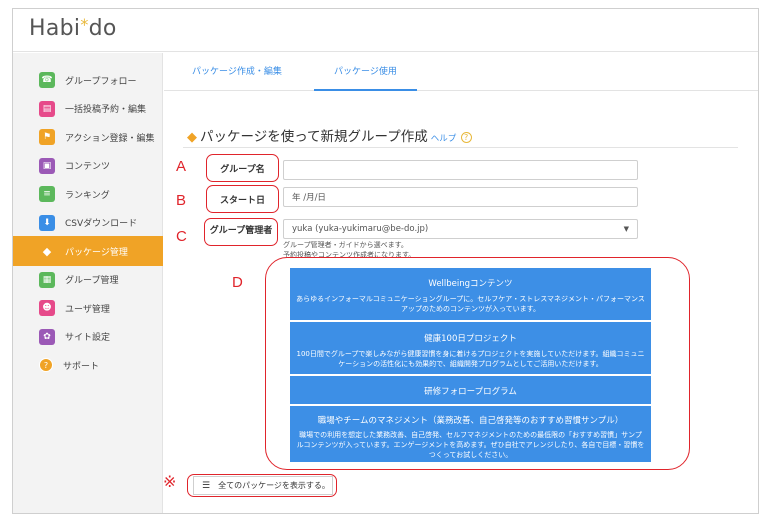 The height and width of the screenshot is (520, 772). What do you see at coordinates (385, 30) in the screenshot?
I see `app-header: Habi*do` at bounding box center [385, 30].